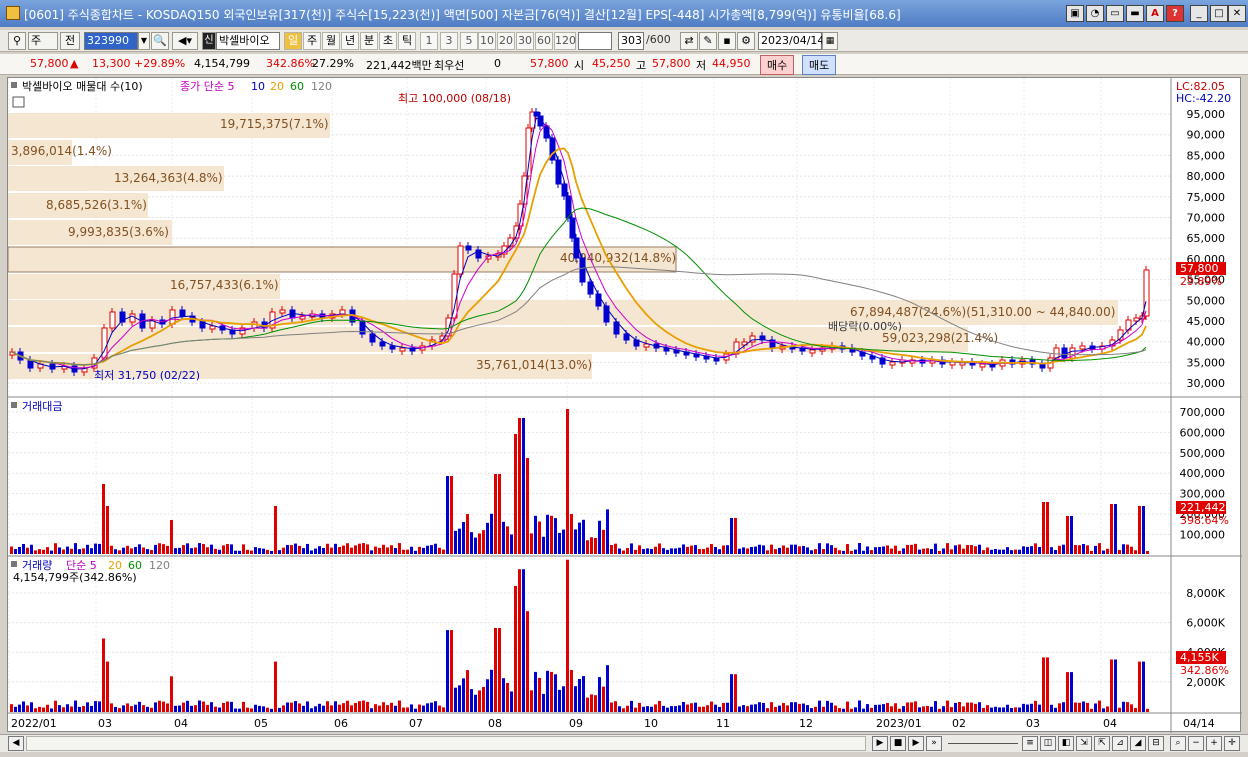 Image resolution: width=1248 pixels, height=757 pixels. What do you see at coordinates (746, 41) in the screenshot?
I see `settings-icon: ⚙` at bounding box center [746, 41].